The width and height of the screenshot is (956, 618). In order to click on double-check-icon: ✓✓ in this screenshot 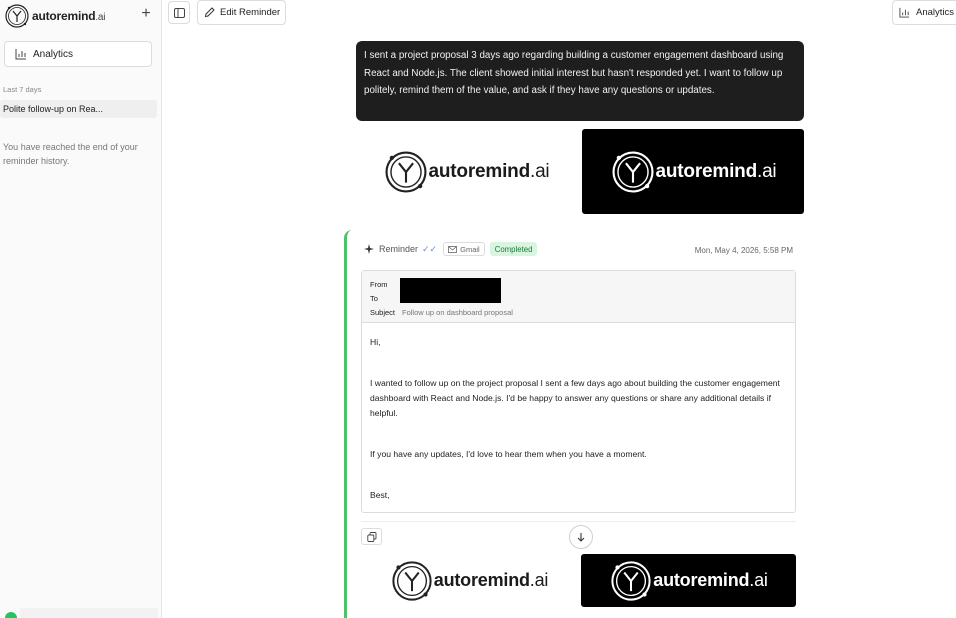, I will do `click(430, 248)`.